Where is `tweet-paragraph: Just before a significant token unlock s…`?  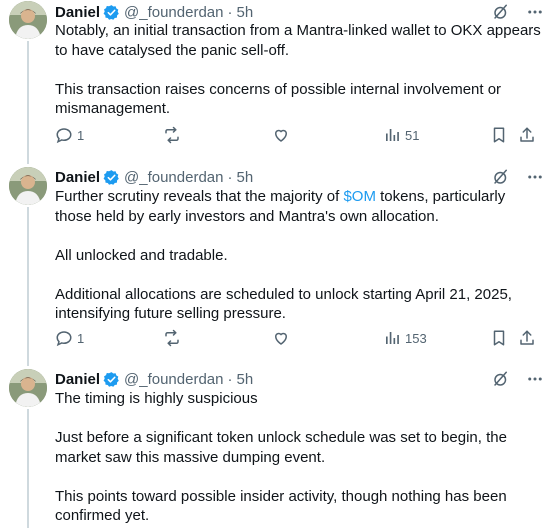
tweet-paragraph: Just before a significant token unlock s… is located at coordinates (281, 447).